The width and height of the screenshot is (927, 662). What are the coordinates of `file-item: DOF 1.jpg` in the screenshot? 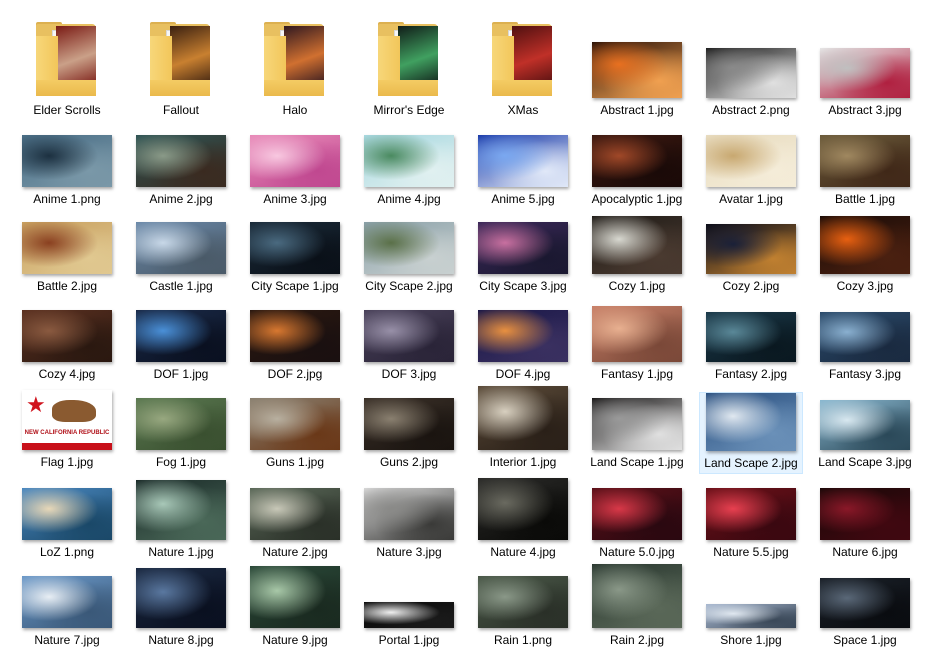 It's located at (181, 344).